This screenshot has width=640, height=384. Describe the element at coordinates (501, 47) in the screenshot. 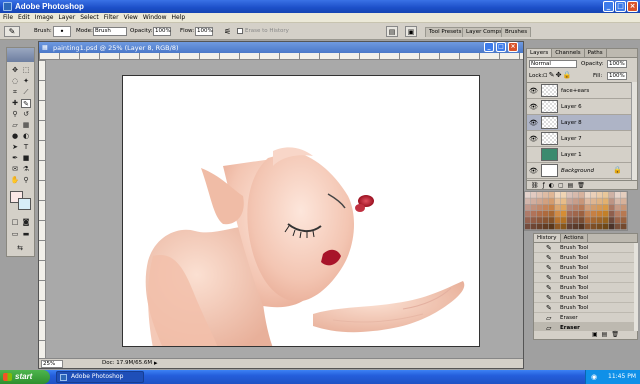

I see `doc-maximize-button: □` at that location.